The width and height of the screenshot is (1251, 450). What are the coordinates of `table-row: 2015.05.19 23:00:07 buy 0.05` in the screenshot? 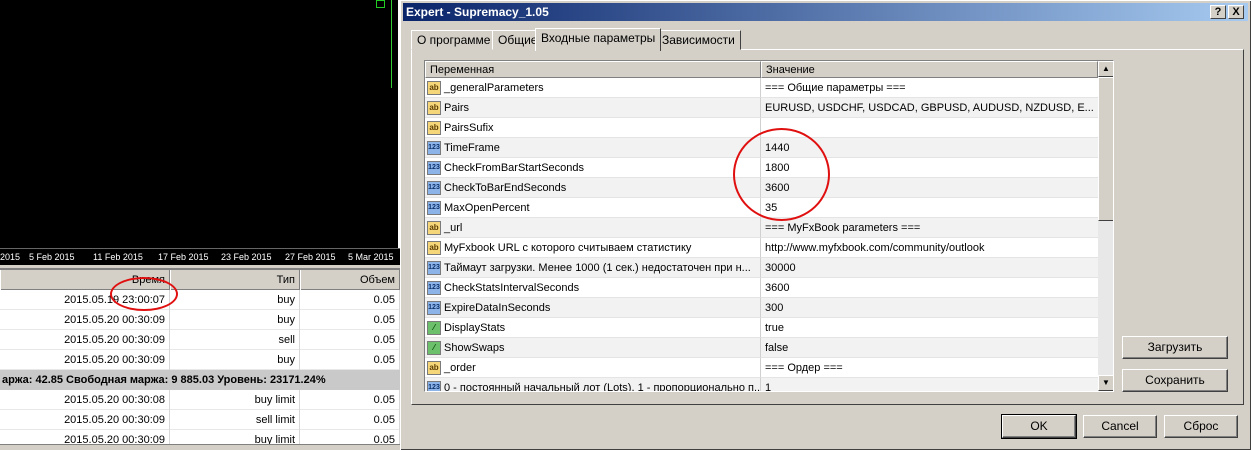 It's located at (200, 300).